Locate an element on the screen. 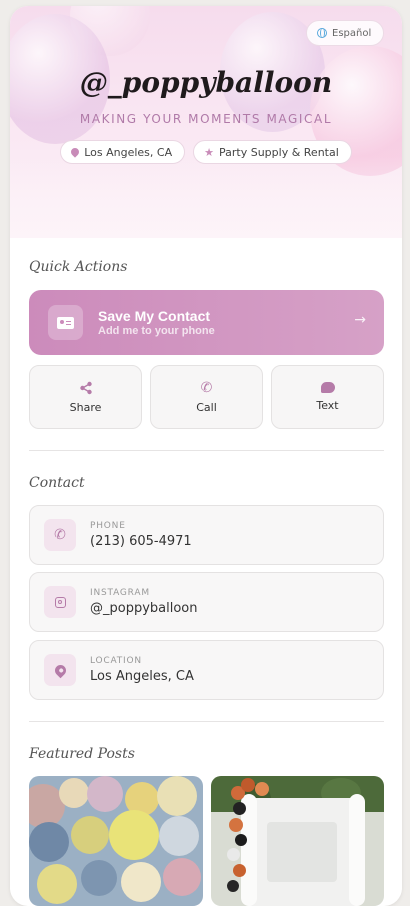 This screenshot has width=410, height=906. category-chip: ★ Party Supply & Rental is located at coordinates (272, 152).